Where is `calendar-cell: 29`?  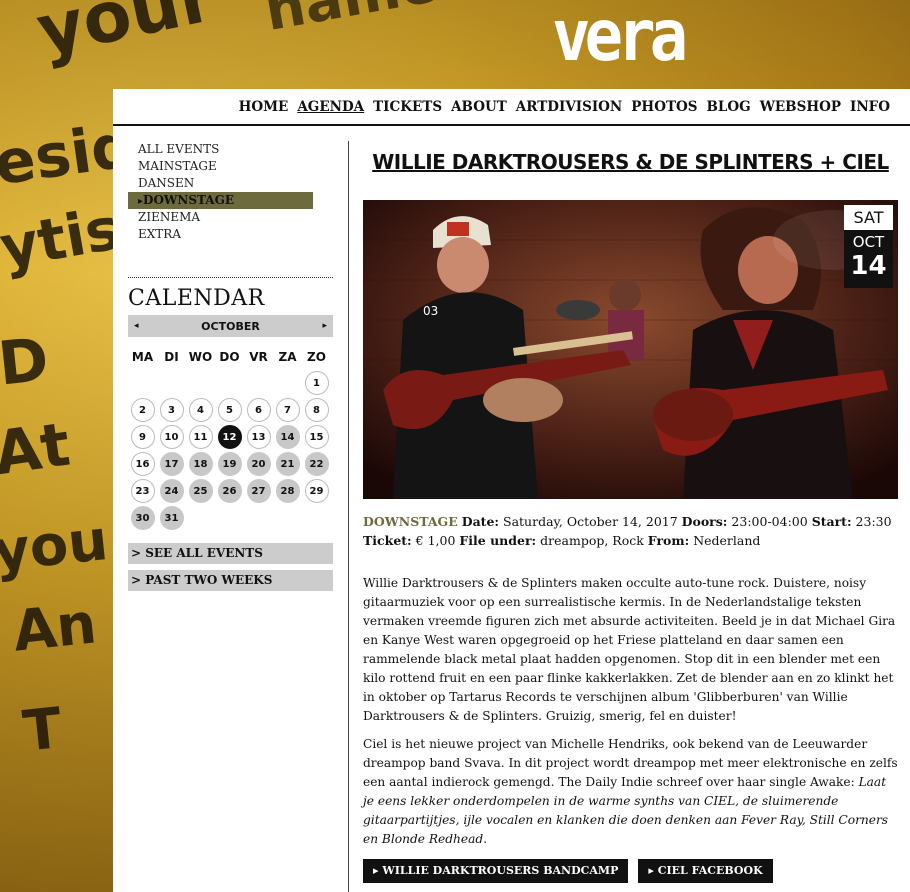 calendar-cell: 29 is located at coordinates (316, 491).